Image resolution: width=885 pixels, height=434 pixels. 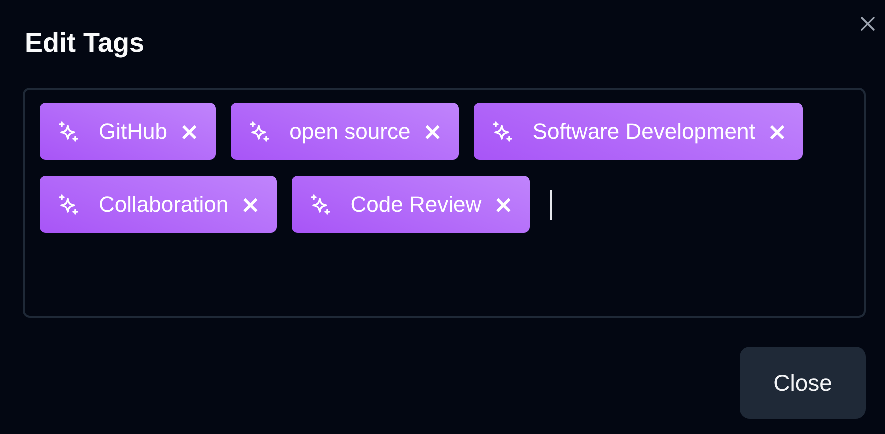 I want to click on close-icon, so click(x=868, y=24).